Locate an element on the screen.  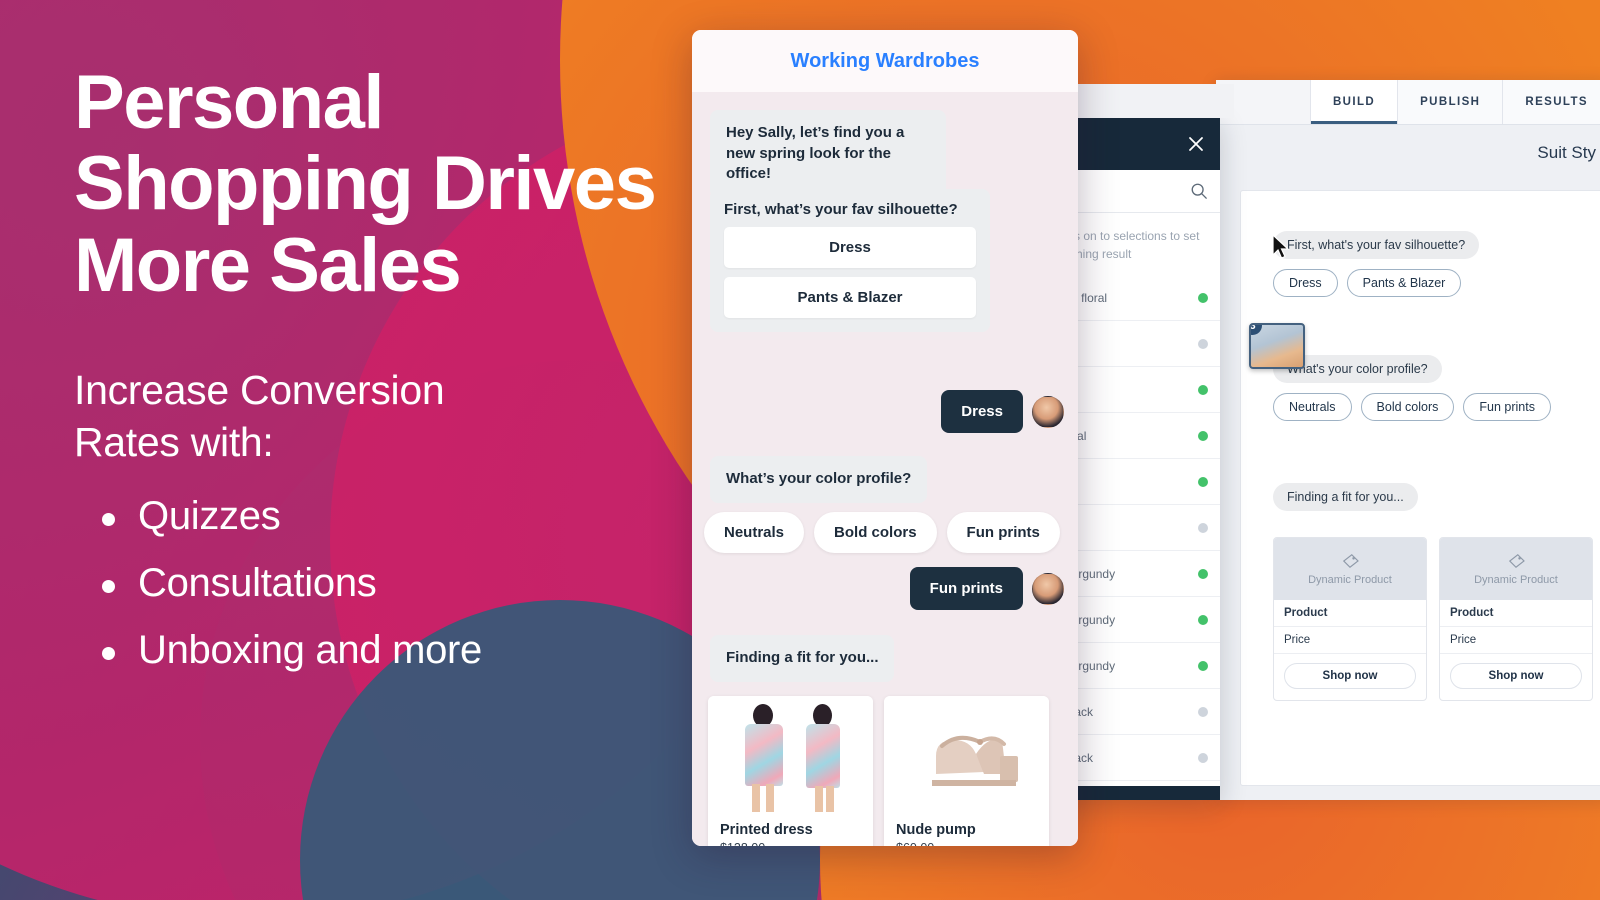
preview-question-1: First, what's your fav silhouette? is located at coordinates (1376, 245).